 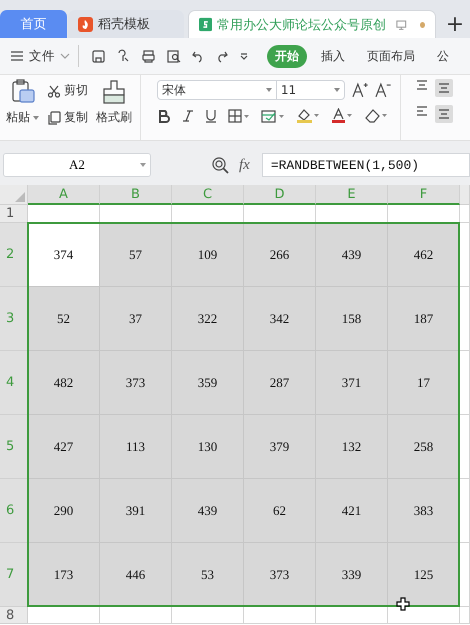 I want to click on spreadsheet-logo-icon, so click(x=205, y=24).